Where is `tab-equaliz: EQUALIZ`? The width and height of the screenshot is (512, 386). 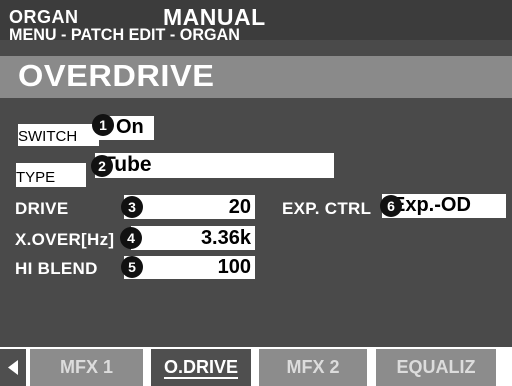
tab-equaliz: EQUALIZ is located at coordinates (436, 367).